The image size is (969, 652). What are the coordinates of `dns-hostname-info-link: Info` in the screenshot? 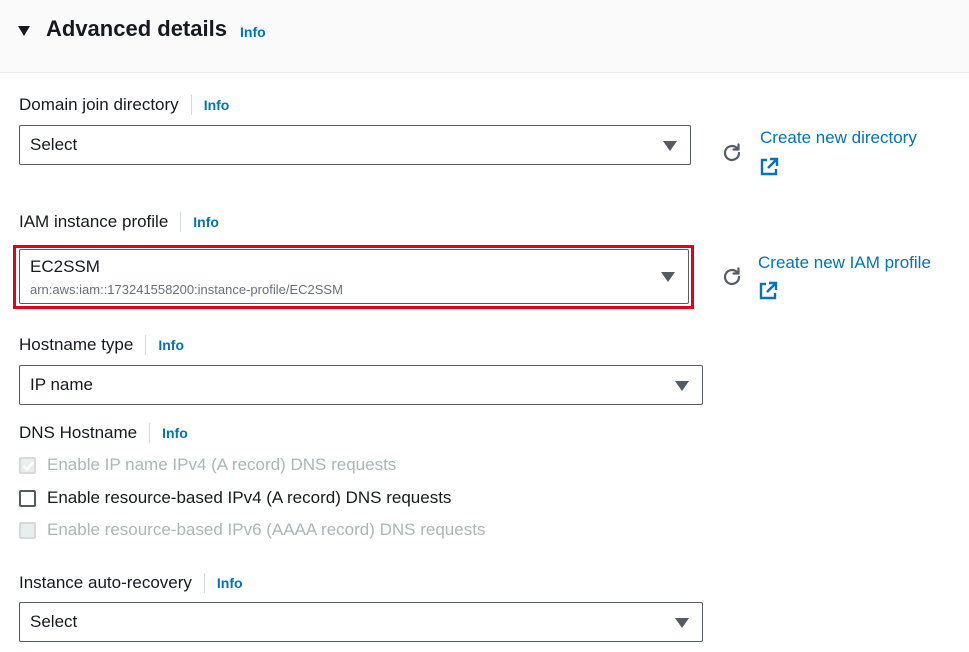 It's located at (175, 433).